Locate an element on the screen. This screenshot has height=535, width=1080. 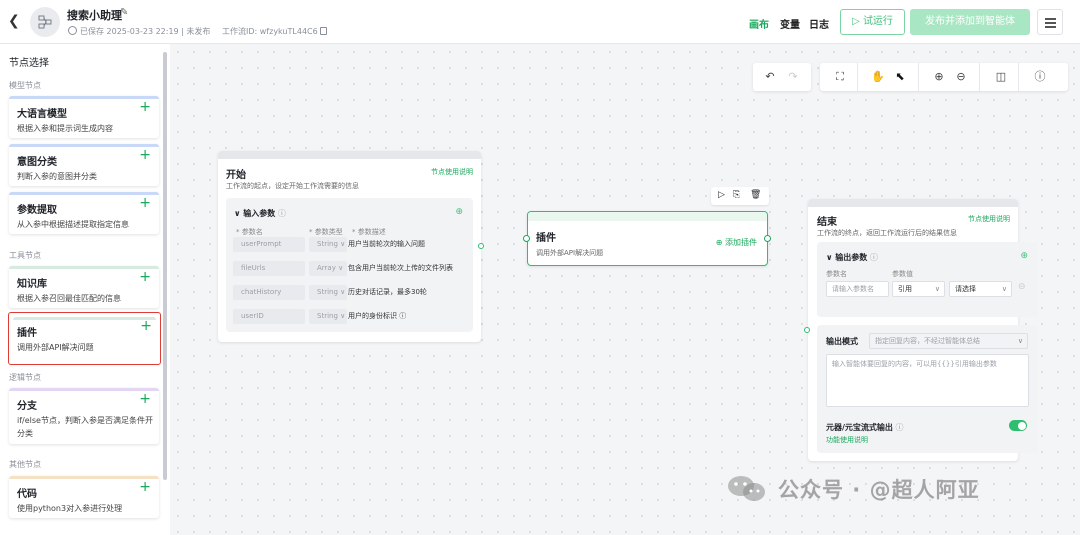
card-name: 大语言模型 is located at coordinates (42, 114).